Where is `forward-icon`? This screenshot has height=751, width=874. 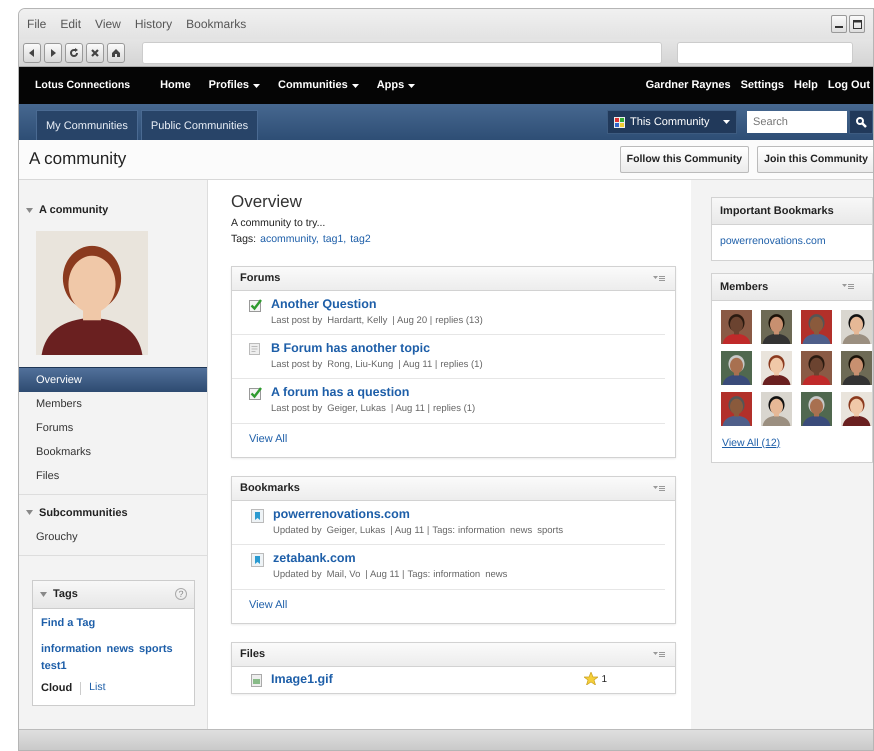
forward-icon is located at coordinates (53, 53).